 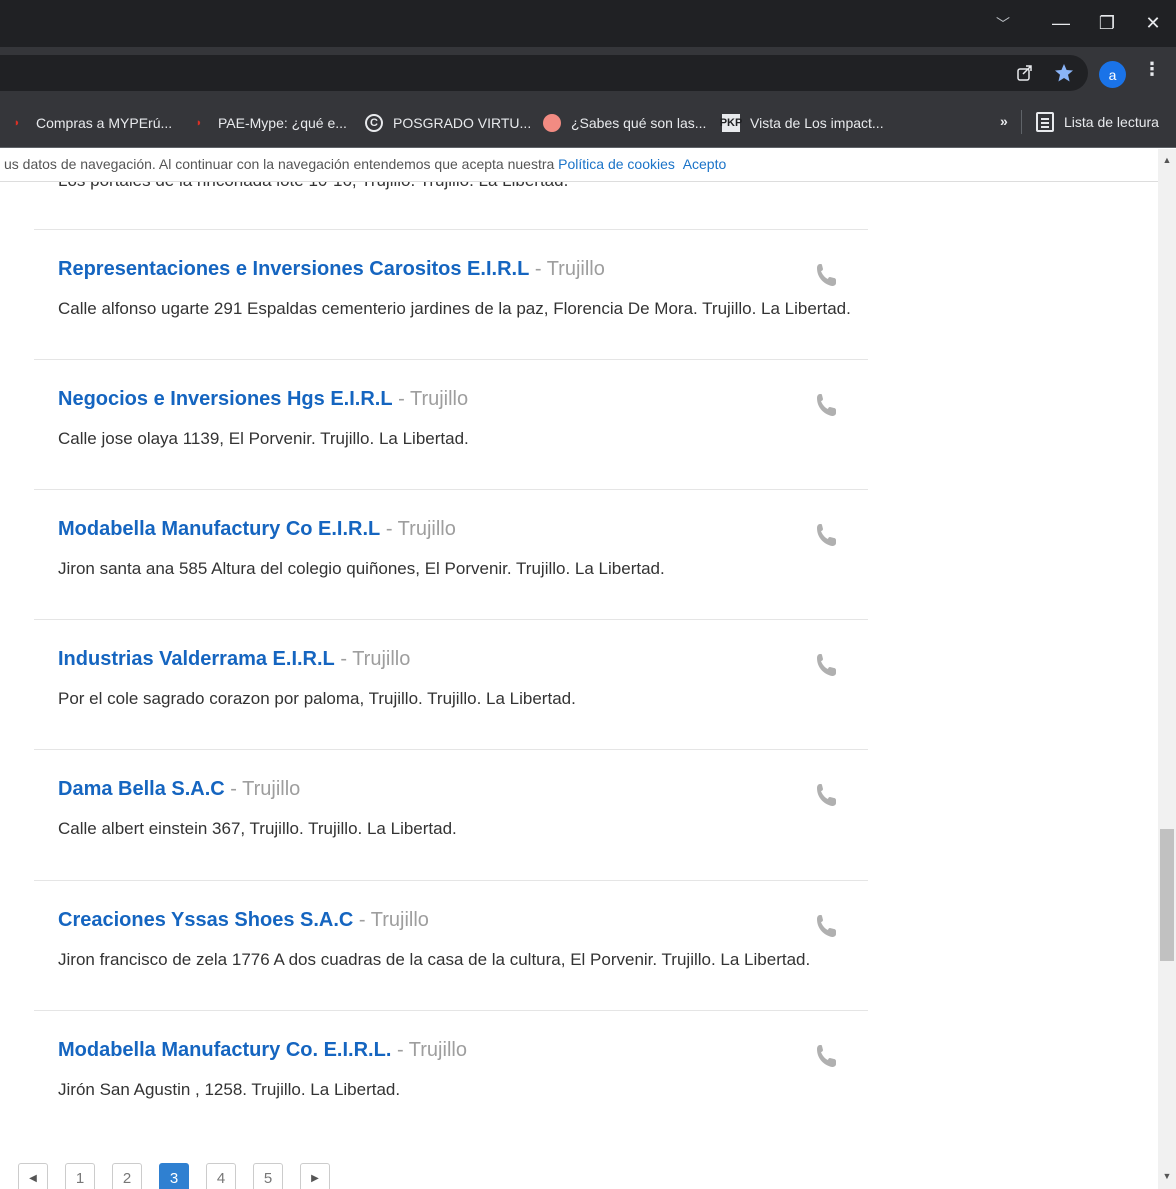 What do you see at coordinates (141, 789) in the screenshot?
I see `company-name-link: Dama Bella S.A.C` at bounding box center [141, 789].